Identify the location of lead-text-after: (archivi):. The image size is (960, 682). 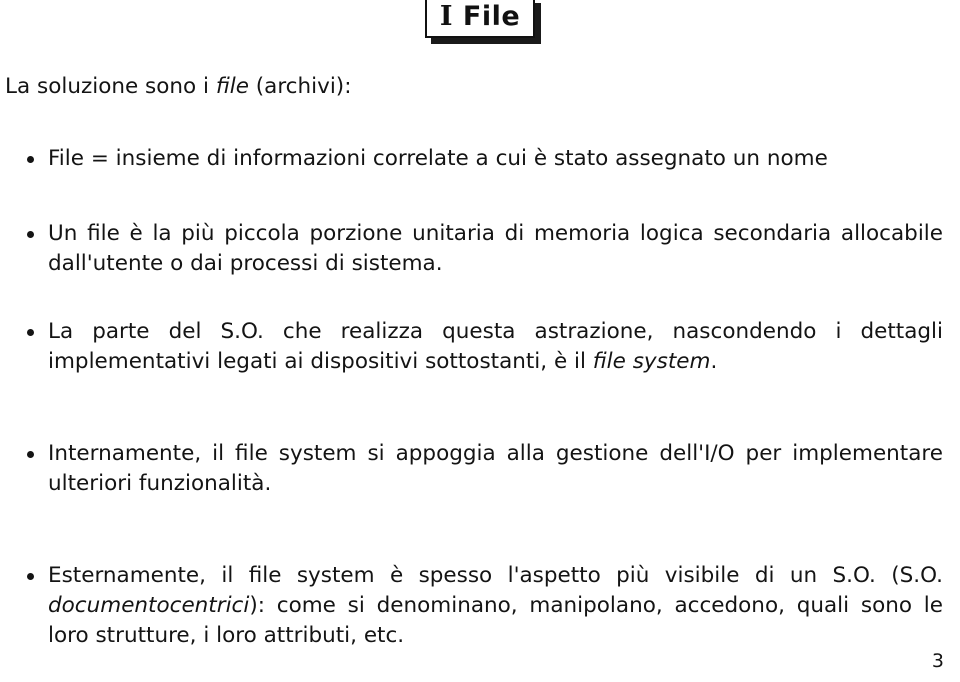
(300, 86).